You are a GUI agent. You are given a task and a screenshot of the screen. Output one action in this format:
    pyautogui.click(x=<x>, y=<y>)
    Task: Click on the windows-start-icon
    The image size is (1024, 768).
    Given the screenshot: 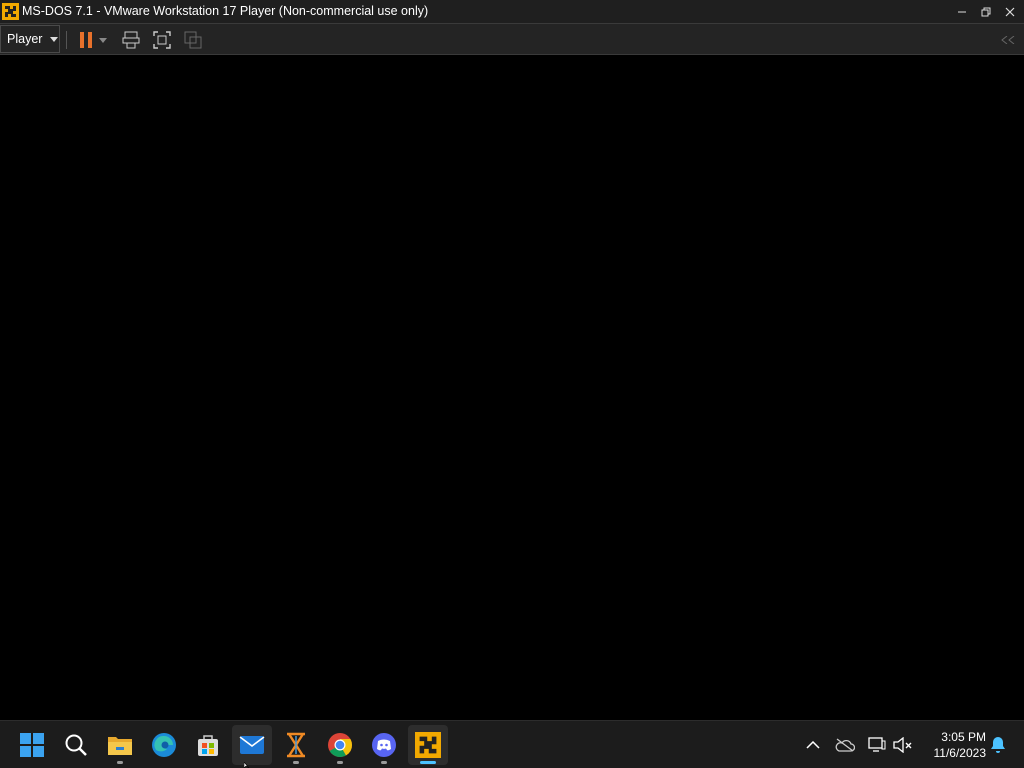 What is the action you would take?
    pyautogui.click(x=32, y=745)
    